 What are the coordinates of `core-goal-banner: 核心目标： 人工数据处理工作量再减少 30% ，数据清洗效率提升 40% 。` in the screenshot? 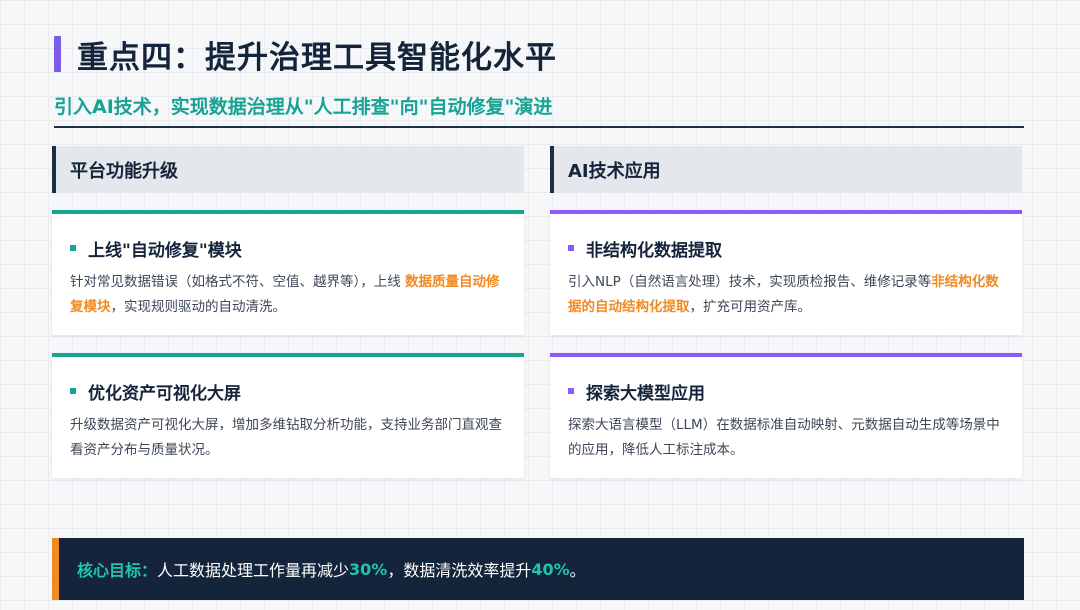 It's located at (538, 569).